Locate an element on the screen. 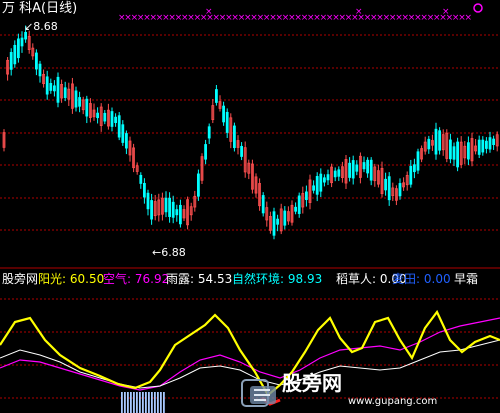 The height and width of the screenshot is (413, 500). legend-environment-label: 自然环境: is located at coordinates (258, 279).